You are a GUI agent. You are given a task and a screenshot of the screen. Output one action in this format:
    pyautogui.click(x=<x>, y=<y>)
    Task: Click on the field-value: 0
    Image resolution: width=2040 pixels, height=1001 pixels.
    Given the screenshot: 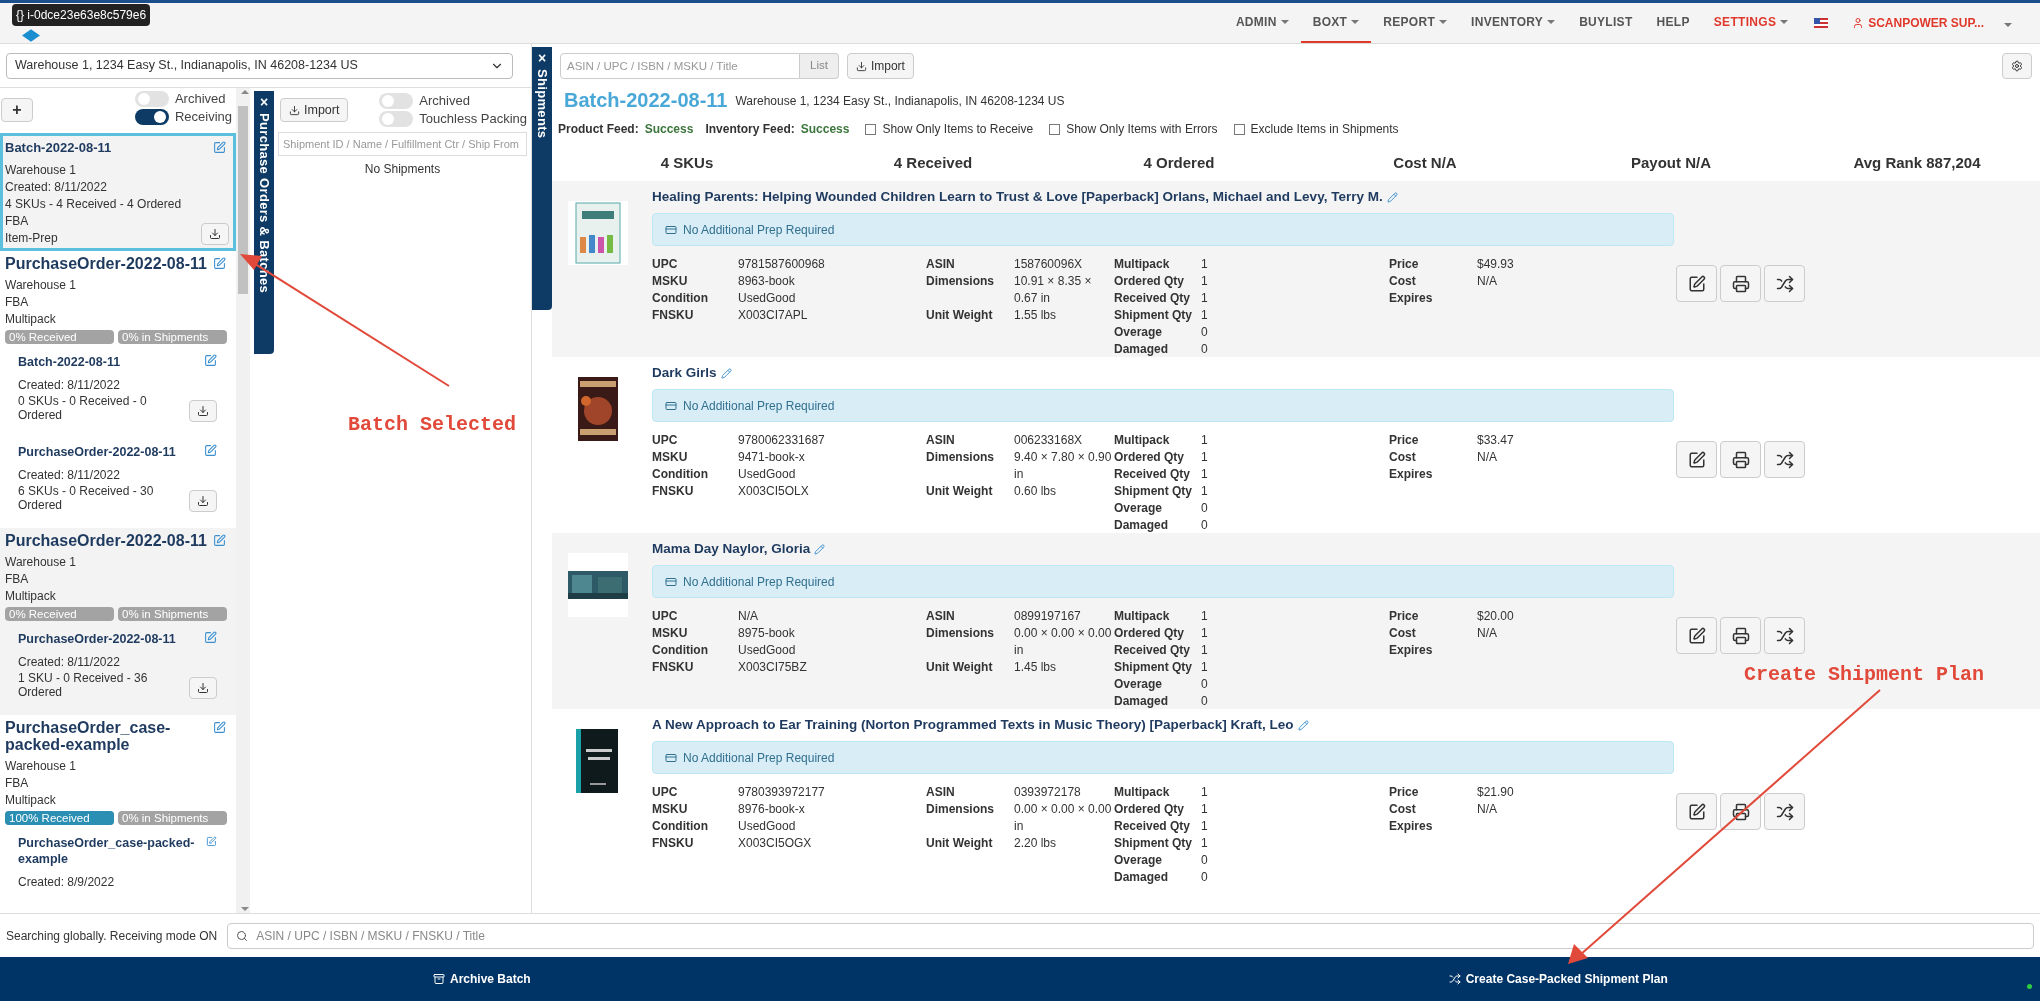 What is the action you would take?
    pyautogui.click(x=1205, y=509)
    